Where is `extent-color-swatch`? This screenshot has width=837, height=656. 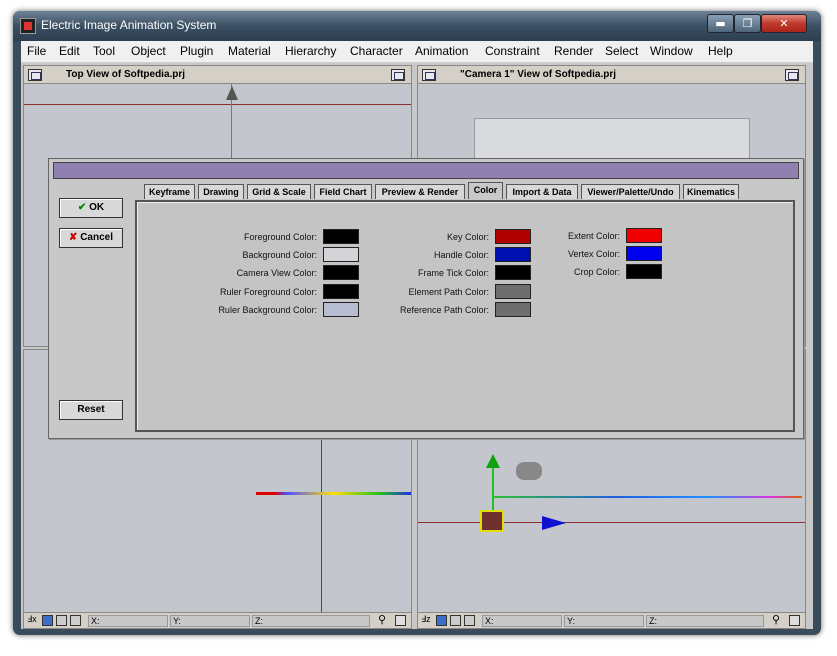
extent-color-swatch is located at coordinates (644, 235).